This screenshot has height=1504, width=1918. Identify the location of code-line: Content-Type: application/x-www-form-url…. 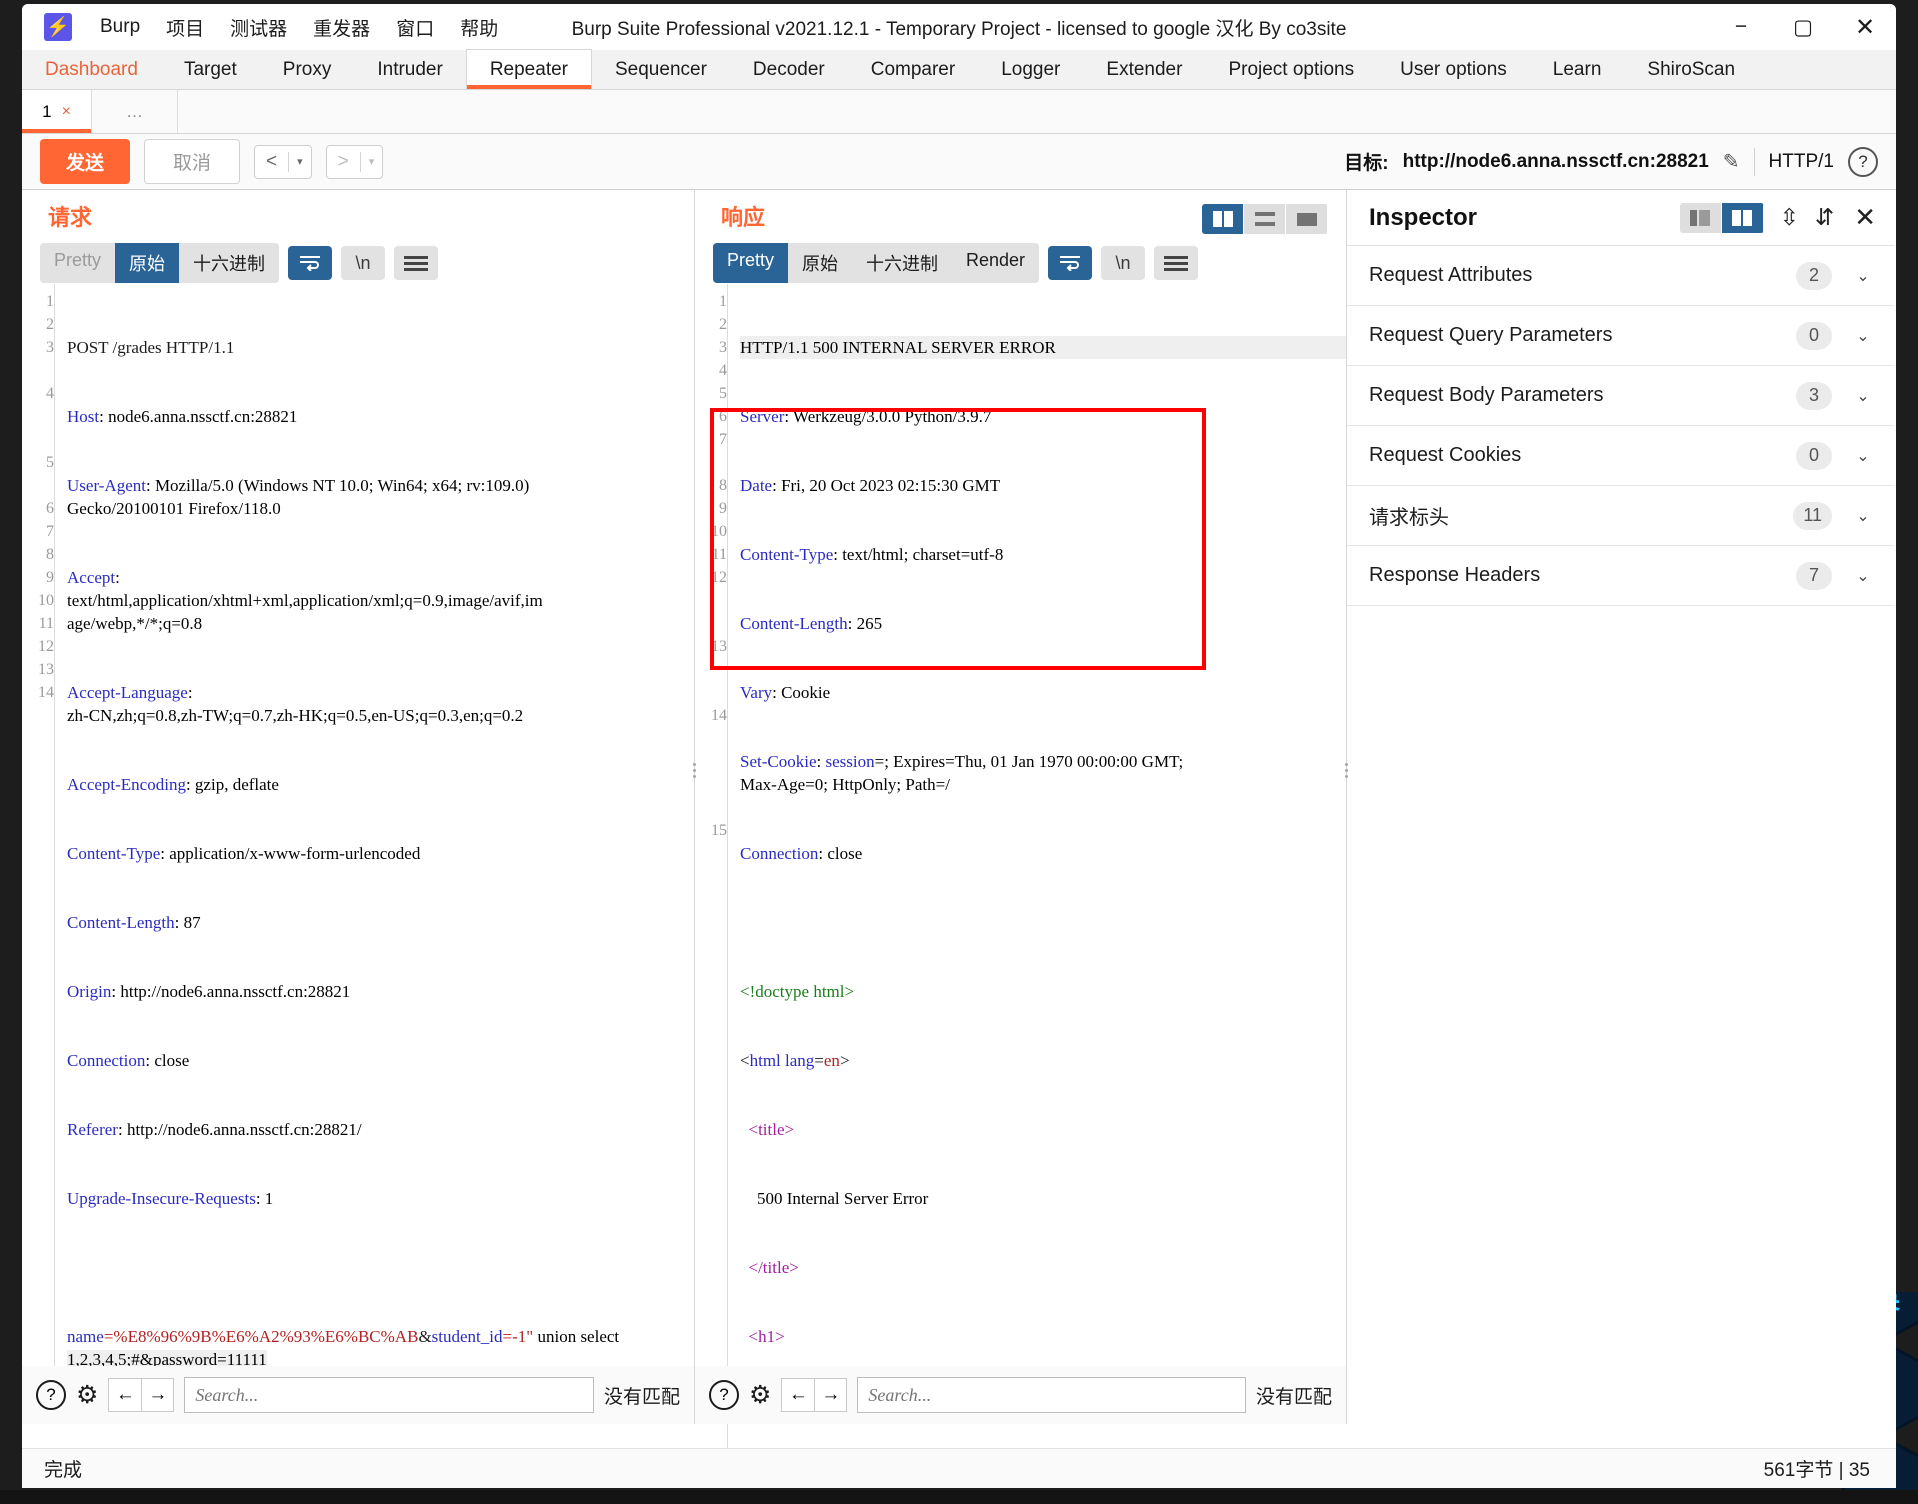
(244, 853).